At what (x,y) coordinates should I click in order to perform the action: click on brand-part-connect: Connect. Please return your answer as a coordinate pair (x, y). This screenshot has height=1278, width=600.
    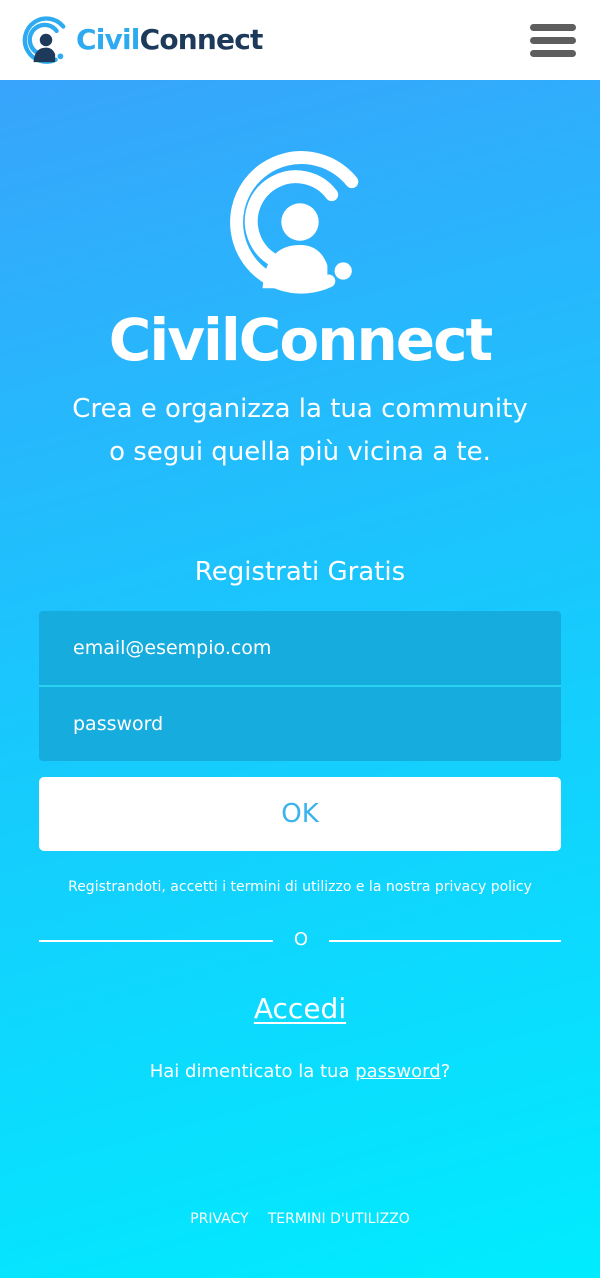
    Looking at the image, I should click on (201, 39).